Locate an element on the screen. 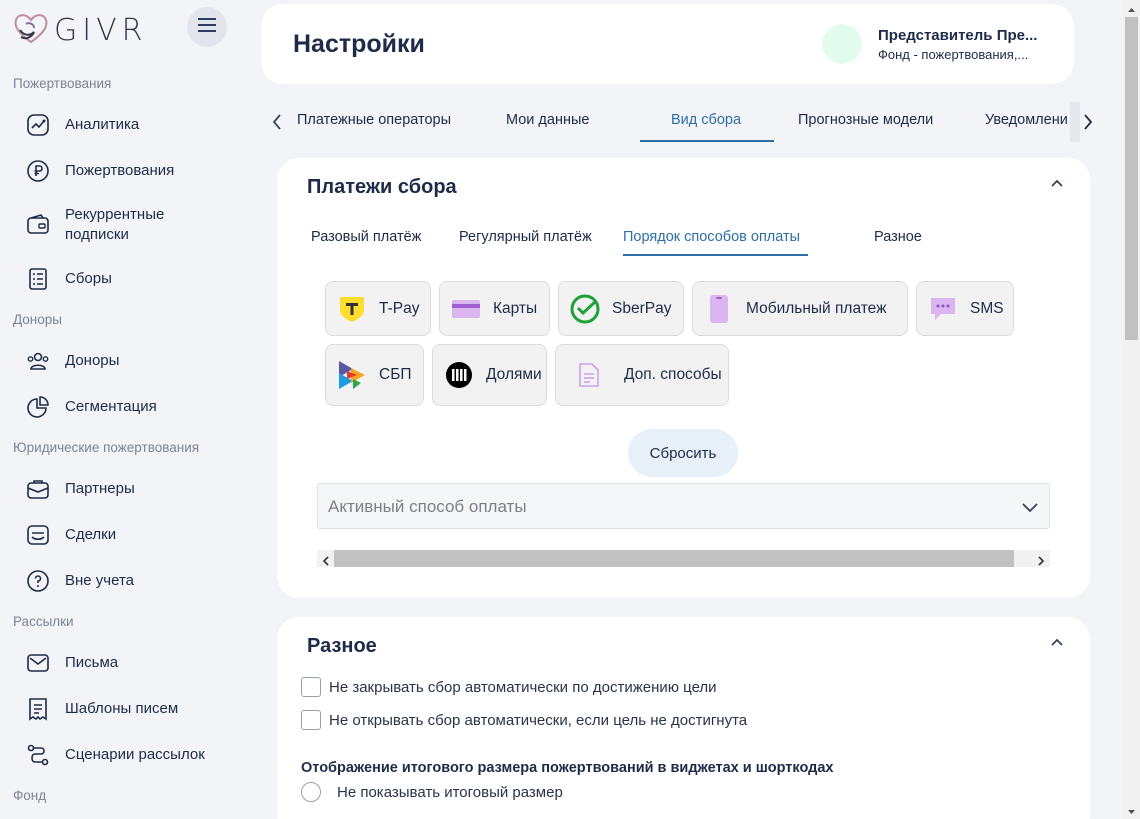  payment-method-chip: СБП is located at coordinates (374, 375).